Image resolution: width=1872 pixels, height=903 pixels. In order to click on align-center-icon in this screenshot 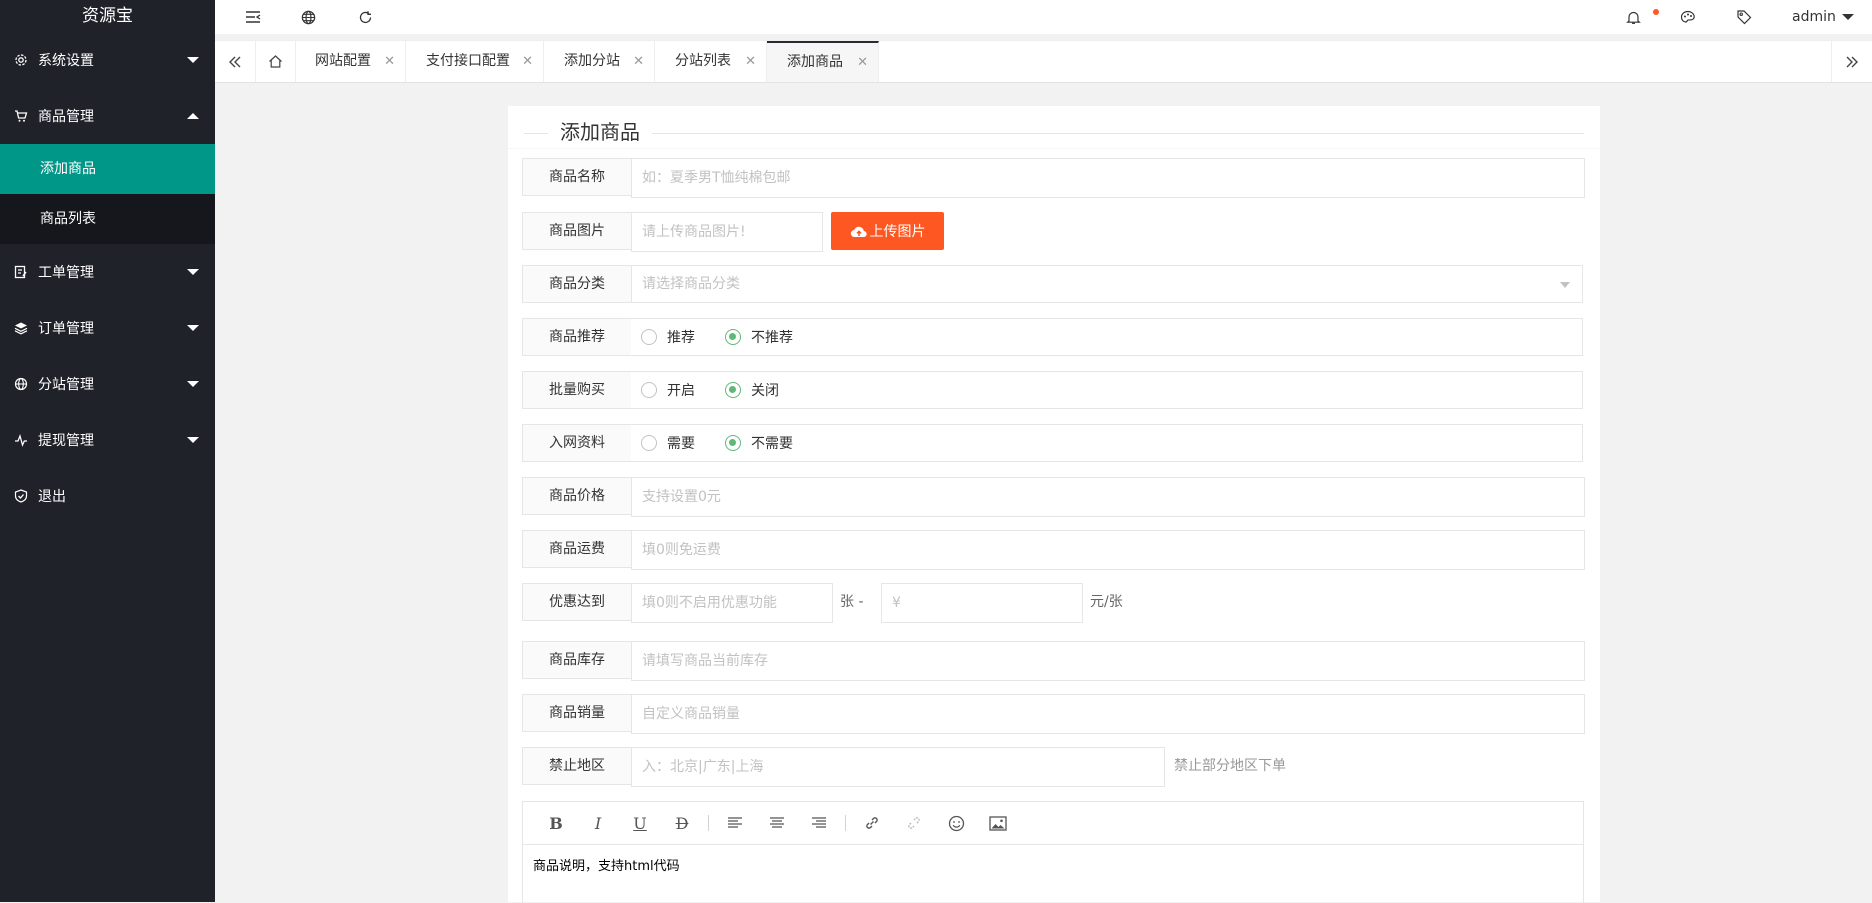, I will do `click(777, 823)`.